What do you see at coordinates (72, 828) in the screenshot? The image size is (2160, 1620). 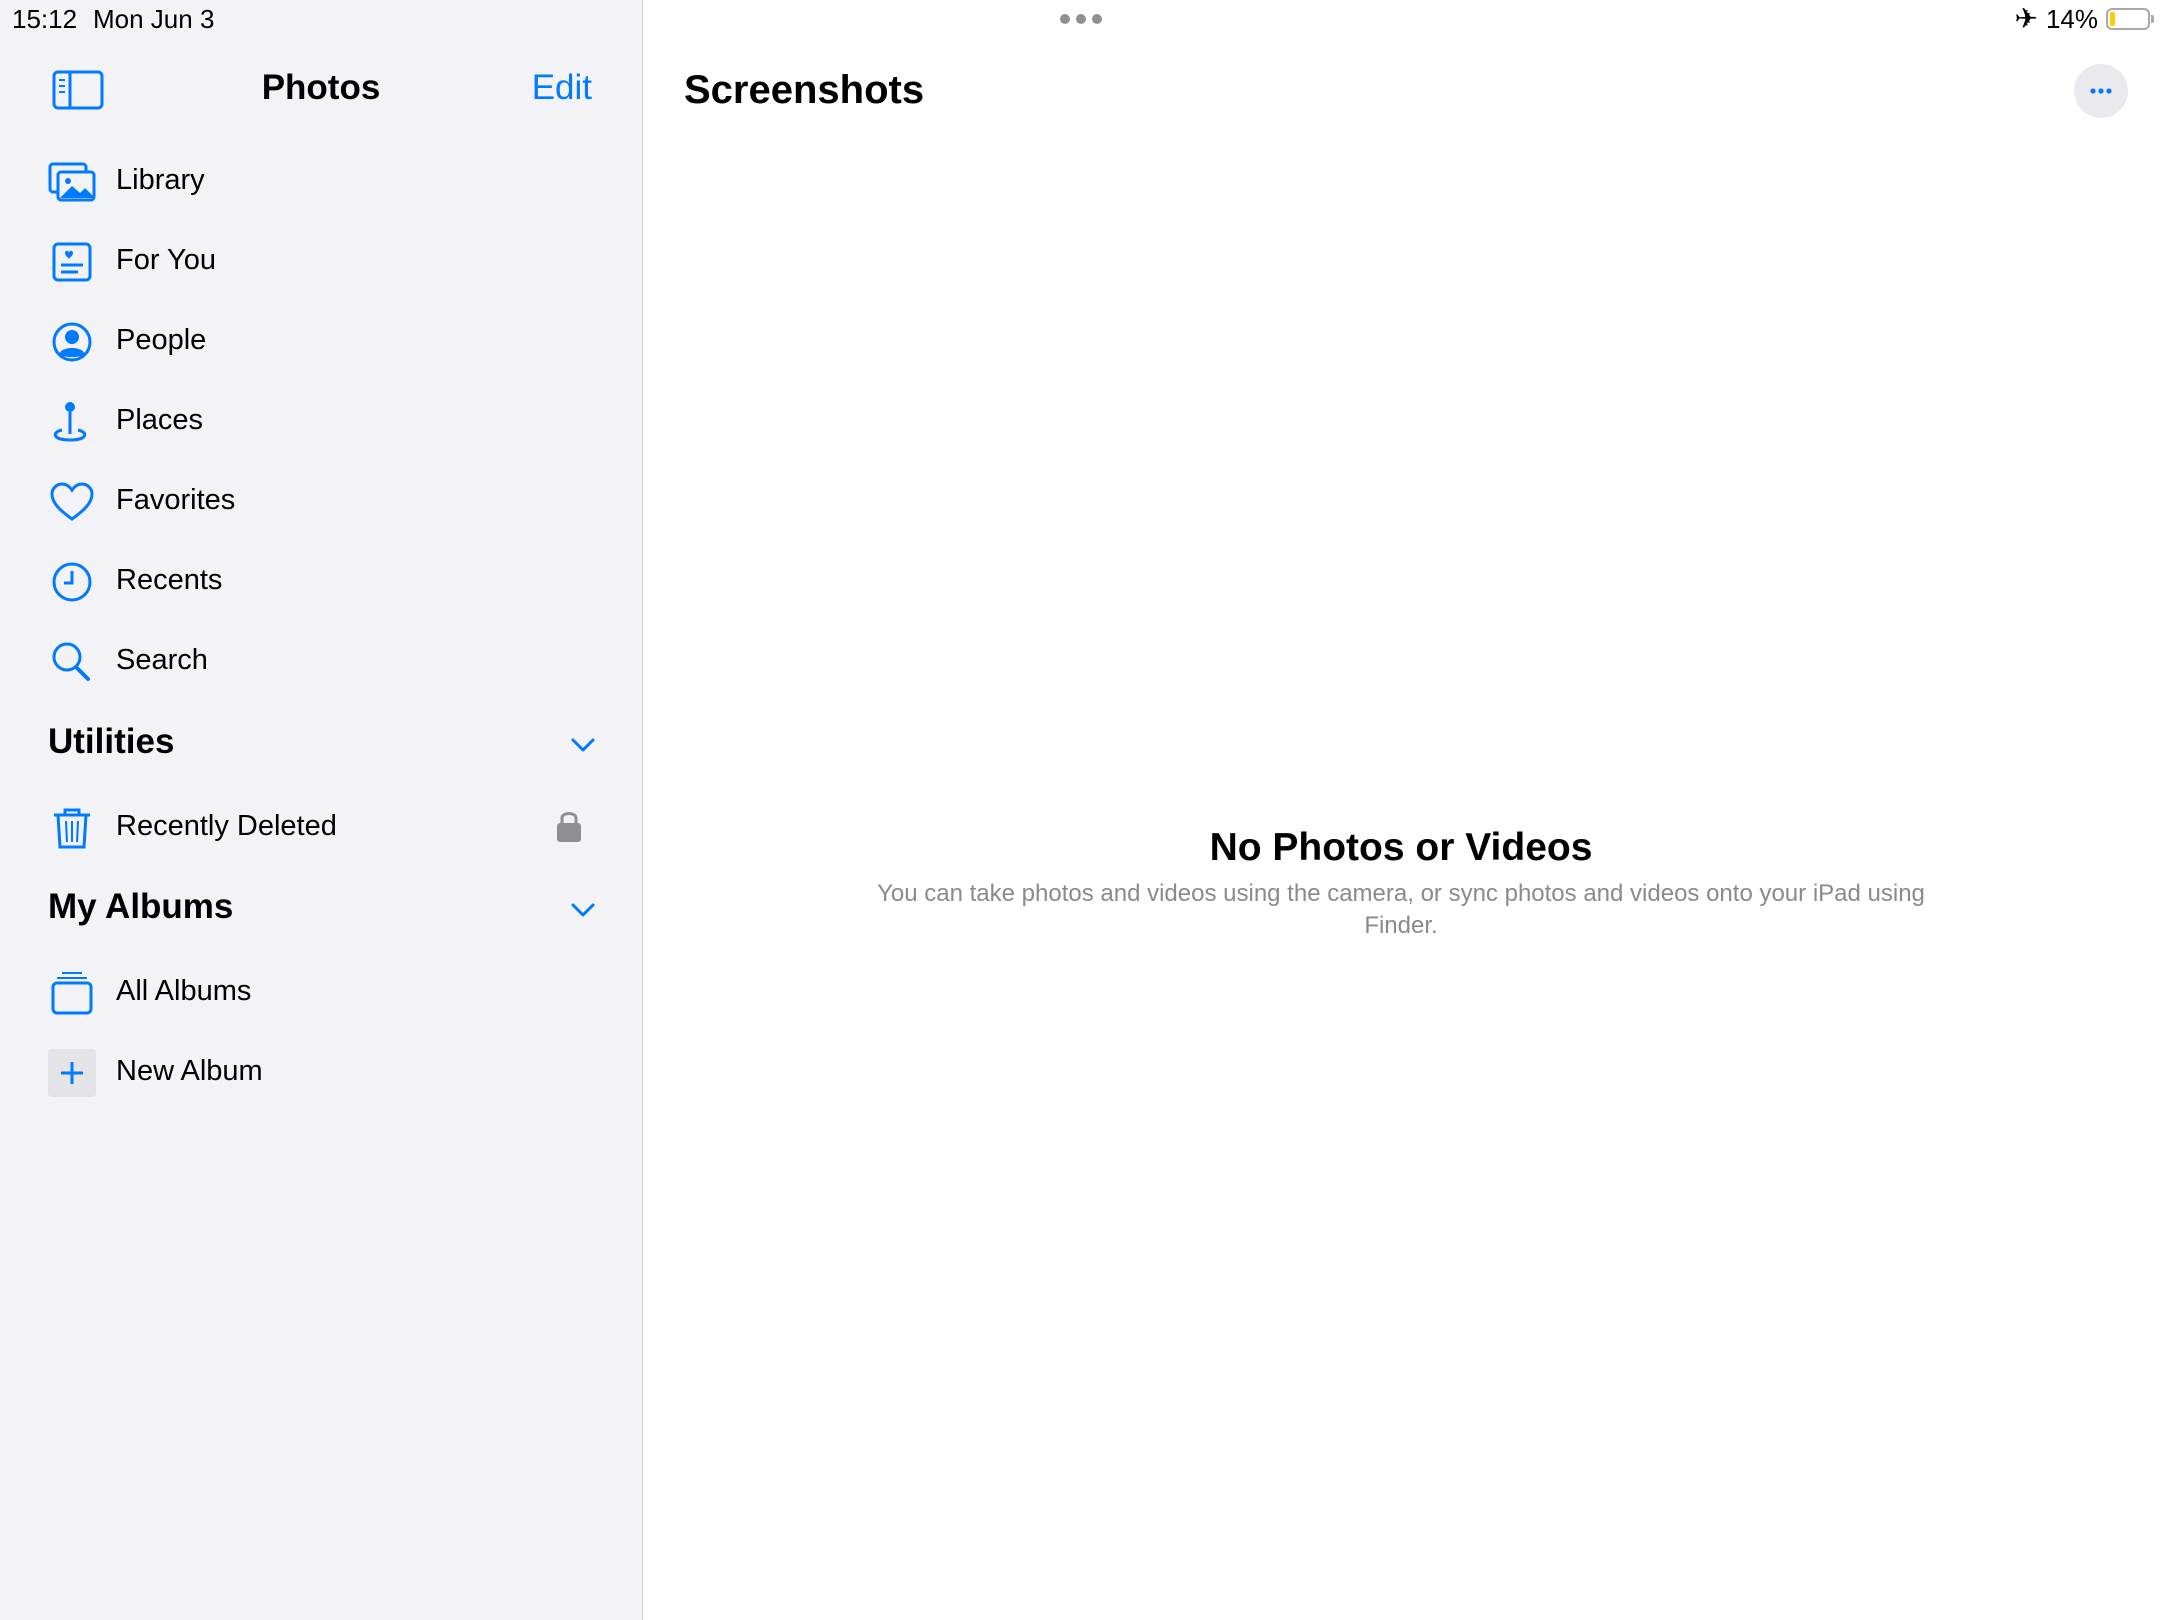 I see `trash-icon` at bounding box center [72, 828].